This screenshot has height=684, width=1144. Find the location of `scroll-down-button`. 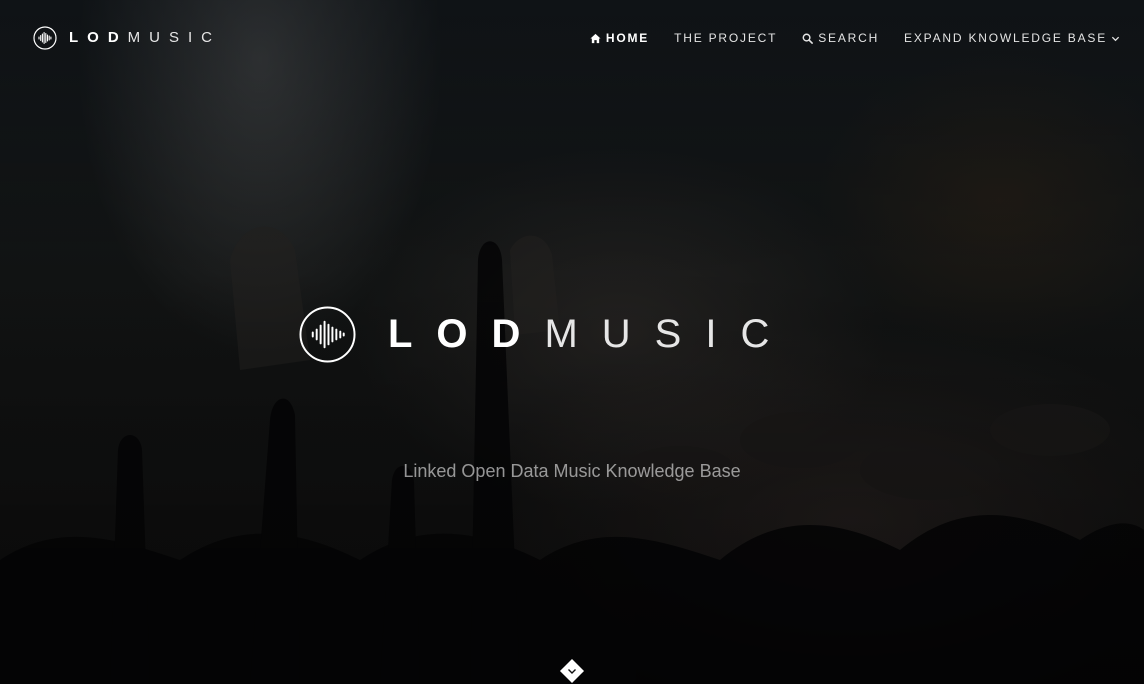

scroll-down-button is located at coordinates (572, 671).